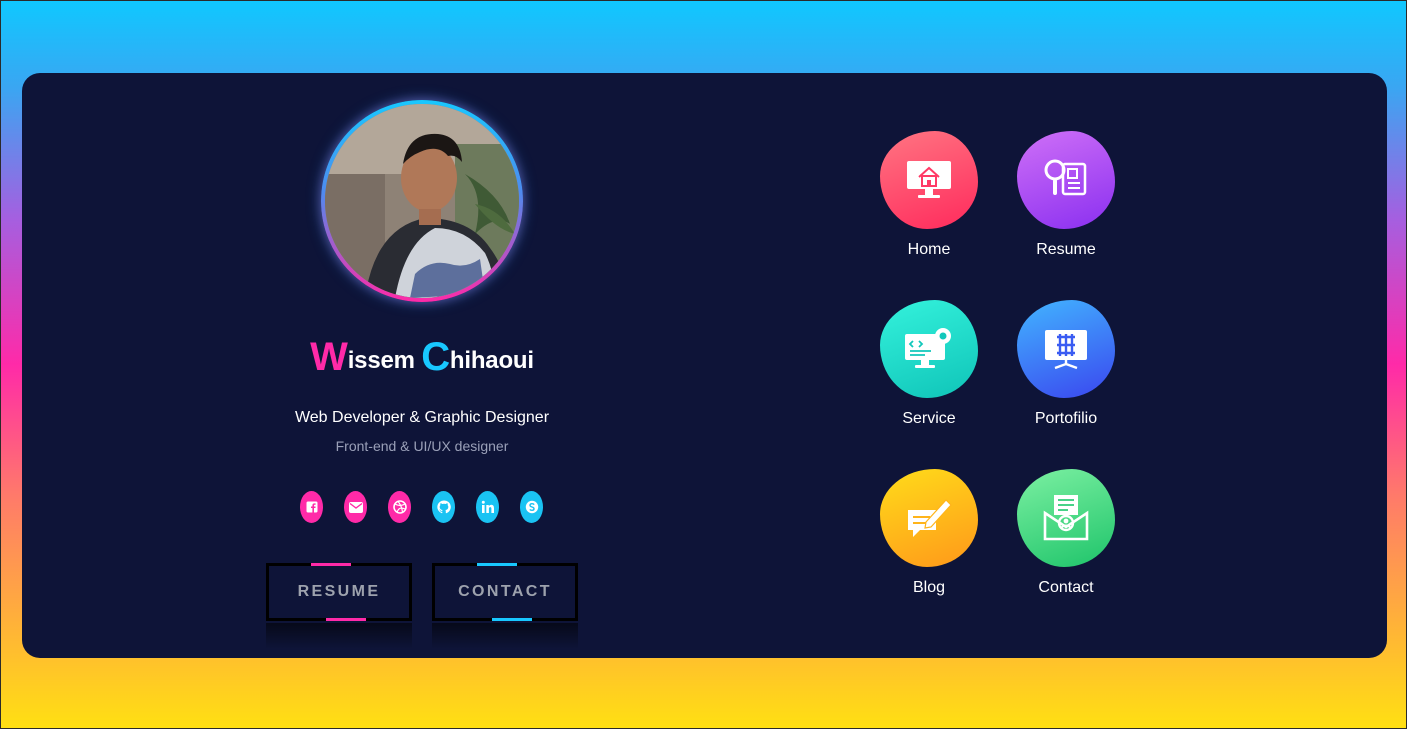 The width and height of the screenshot is (1407, 729). What do you see at coordinates (929, 418) in the screenshot?
I see `nav-label-service: Service` at bounding box center [929, 418].